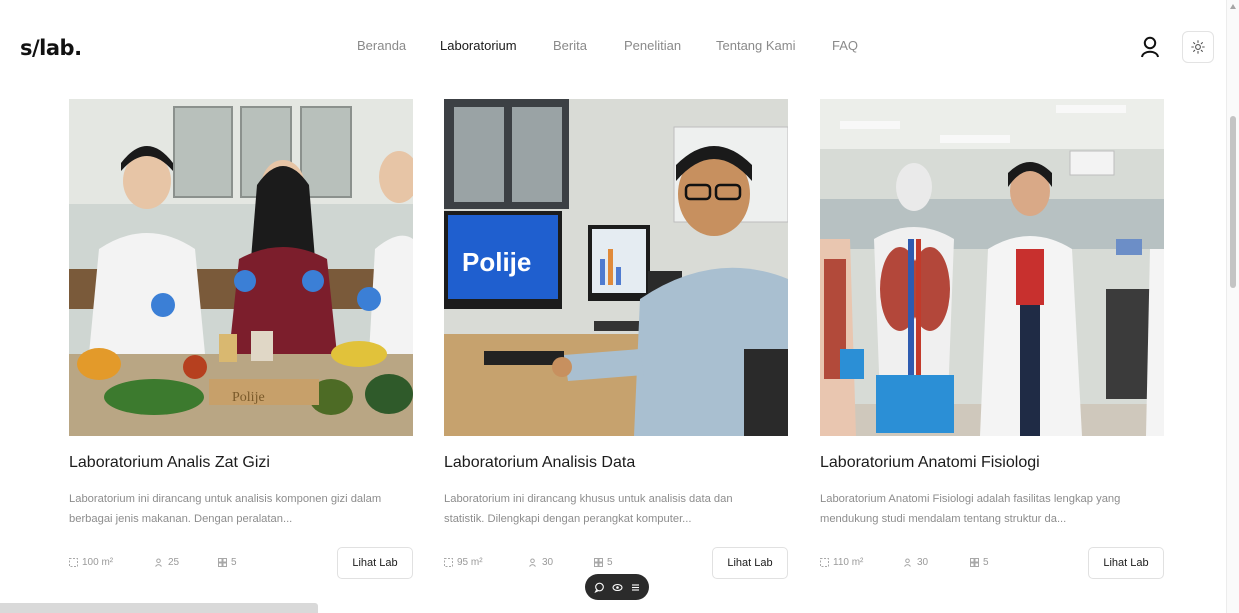 This screenshot has width=1239, height=613. I want to click on floating-toolbar, so click(617, 587).